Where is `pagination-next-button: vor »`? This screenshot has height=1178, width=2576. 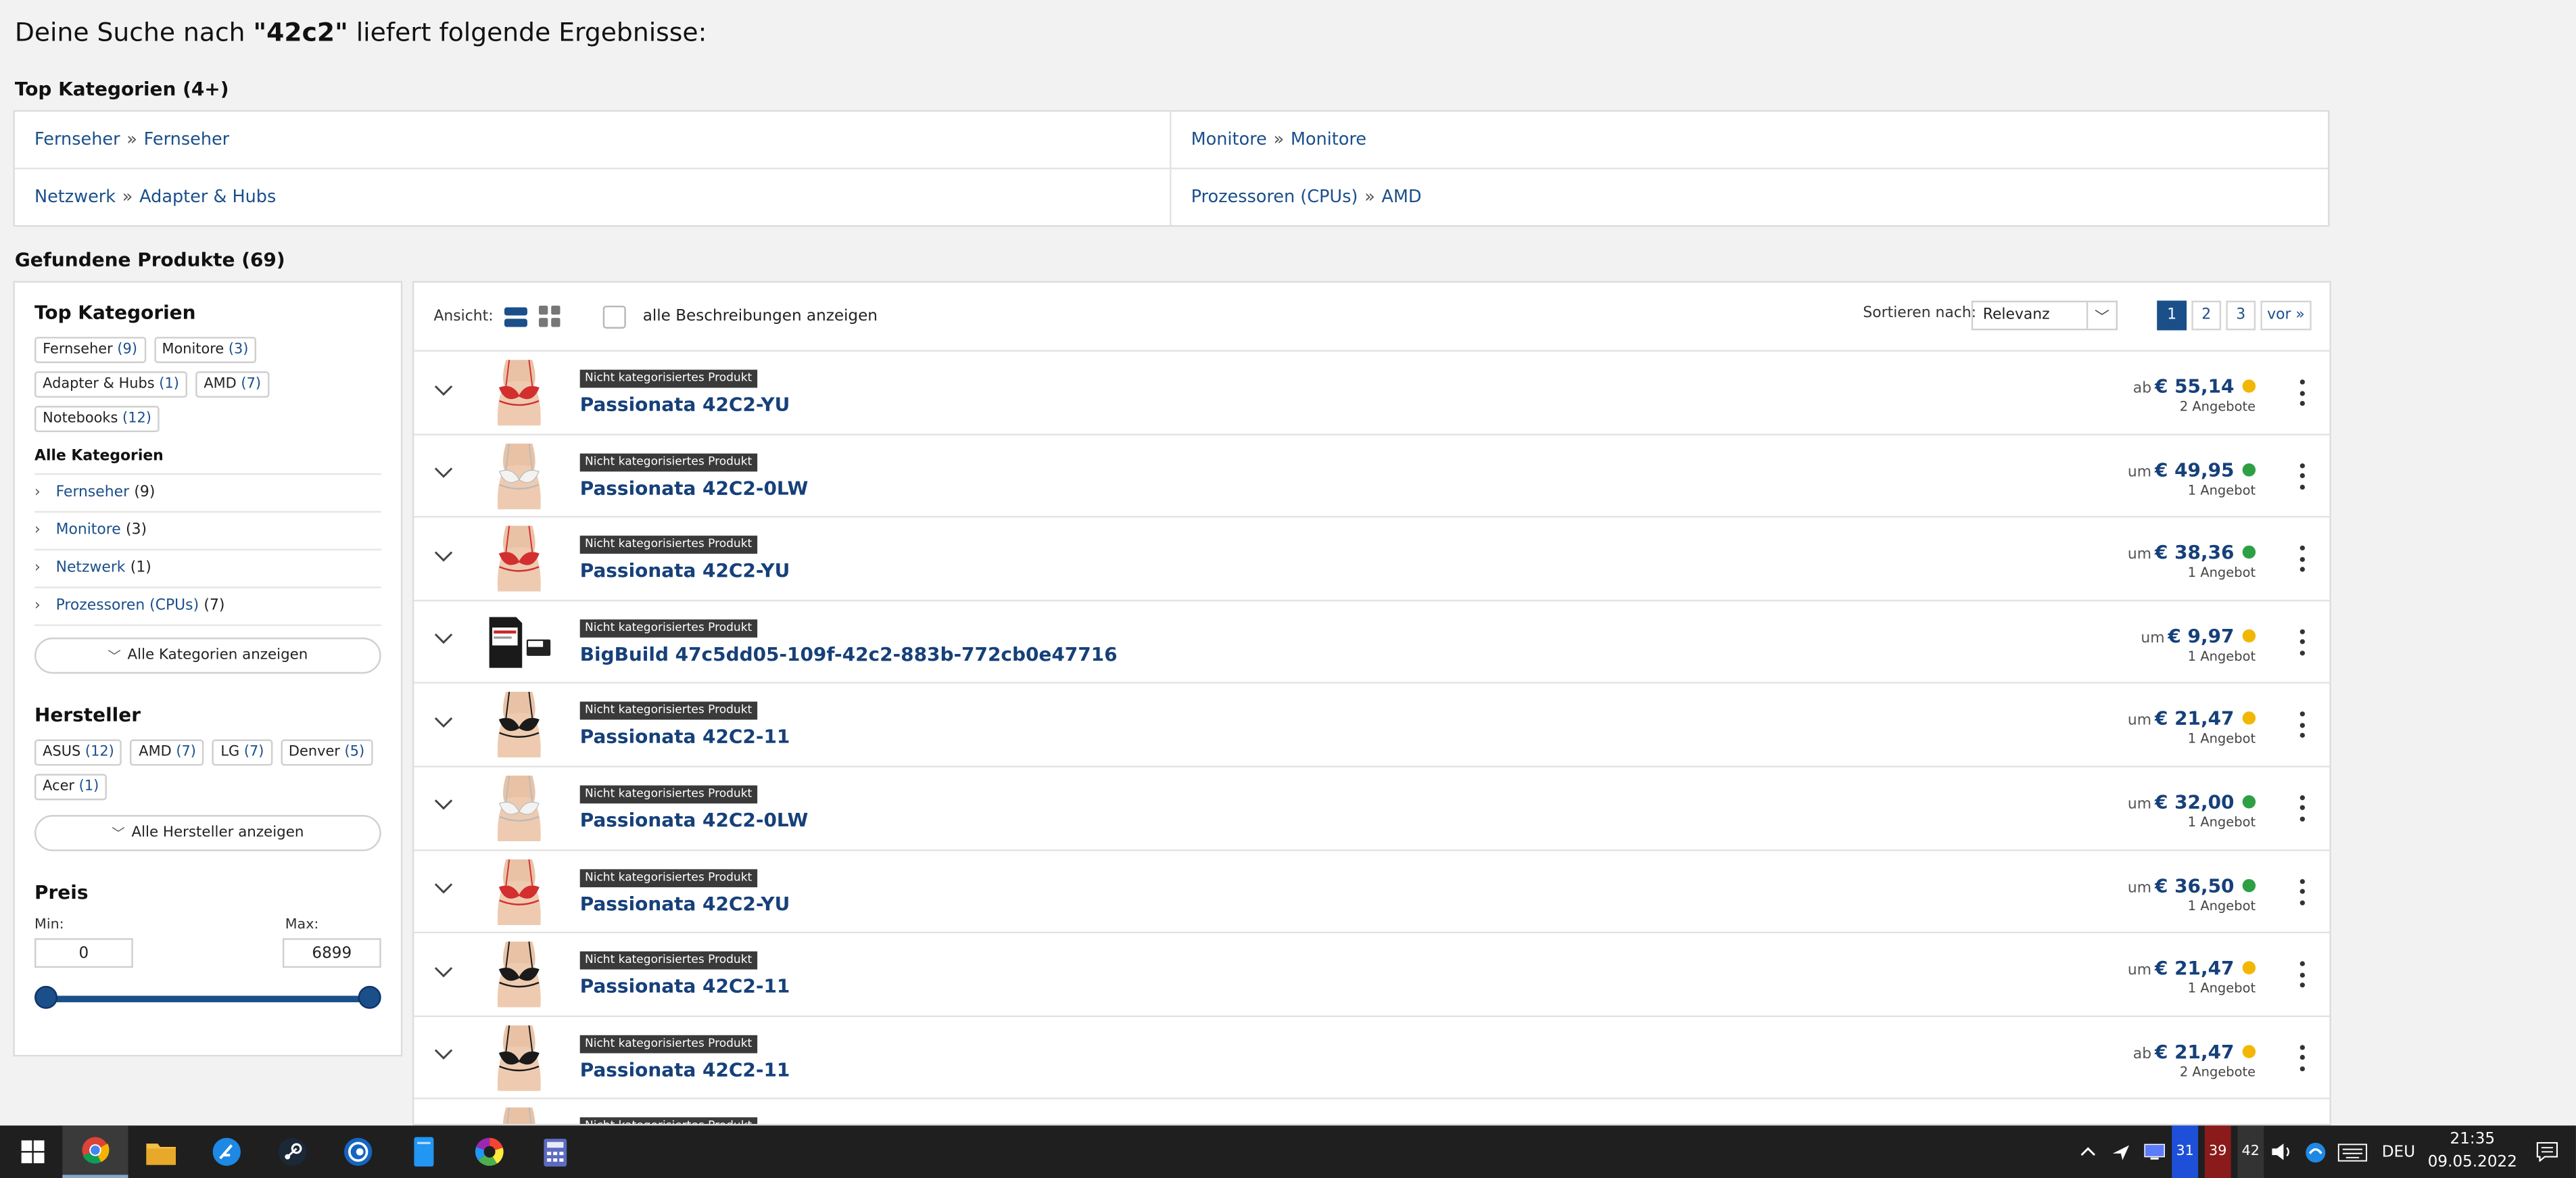
pagination-next-button: vor » is located at coordinates (2286, 315).